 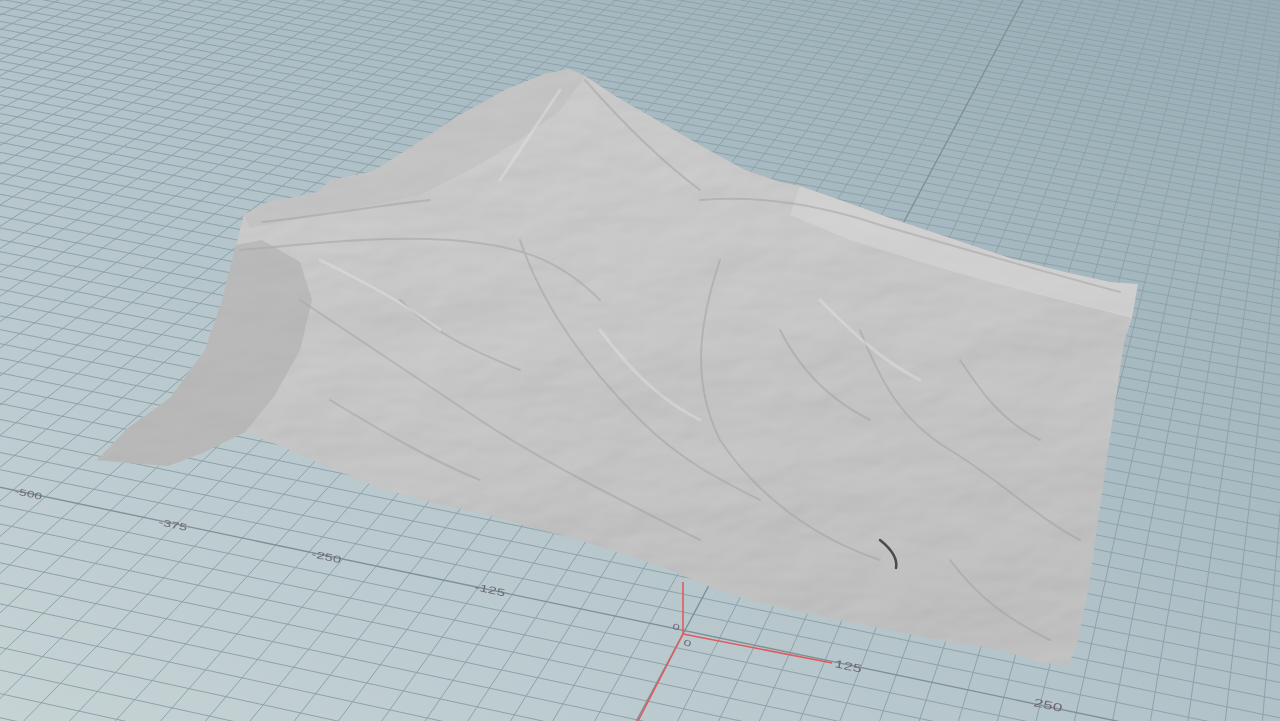 I want to click on axis-label: -375, so click(x=173, y=525).